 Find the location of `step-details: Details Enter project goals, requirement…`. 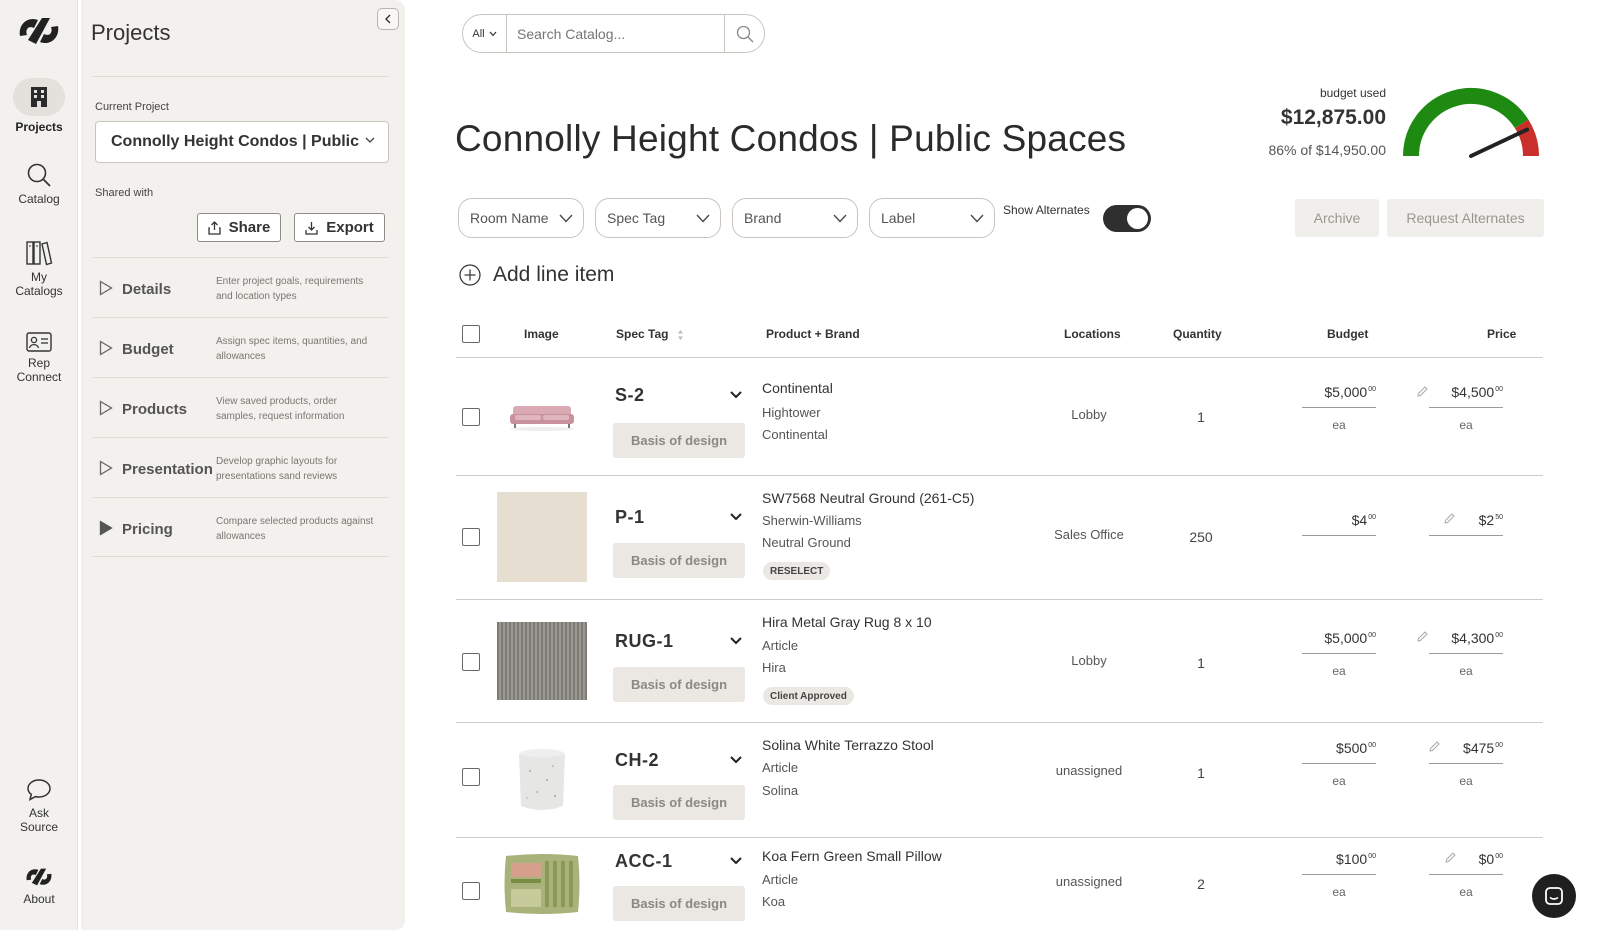

step-details: Details Enter project goals, requirement… is located at coordinates (241, 287).